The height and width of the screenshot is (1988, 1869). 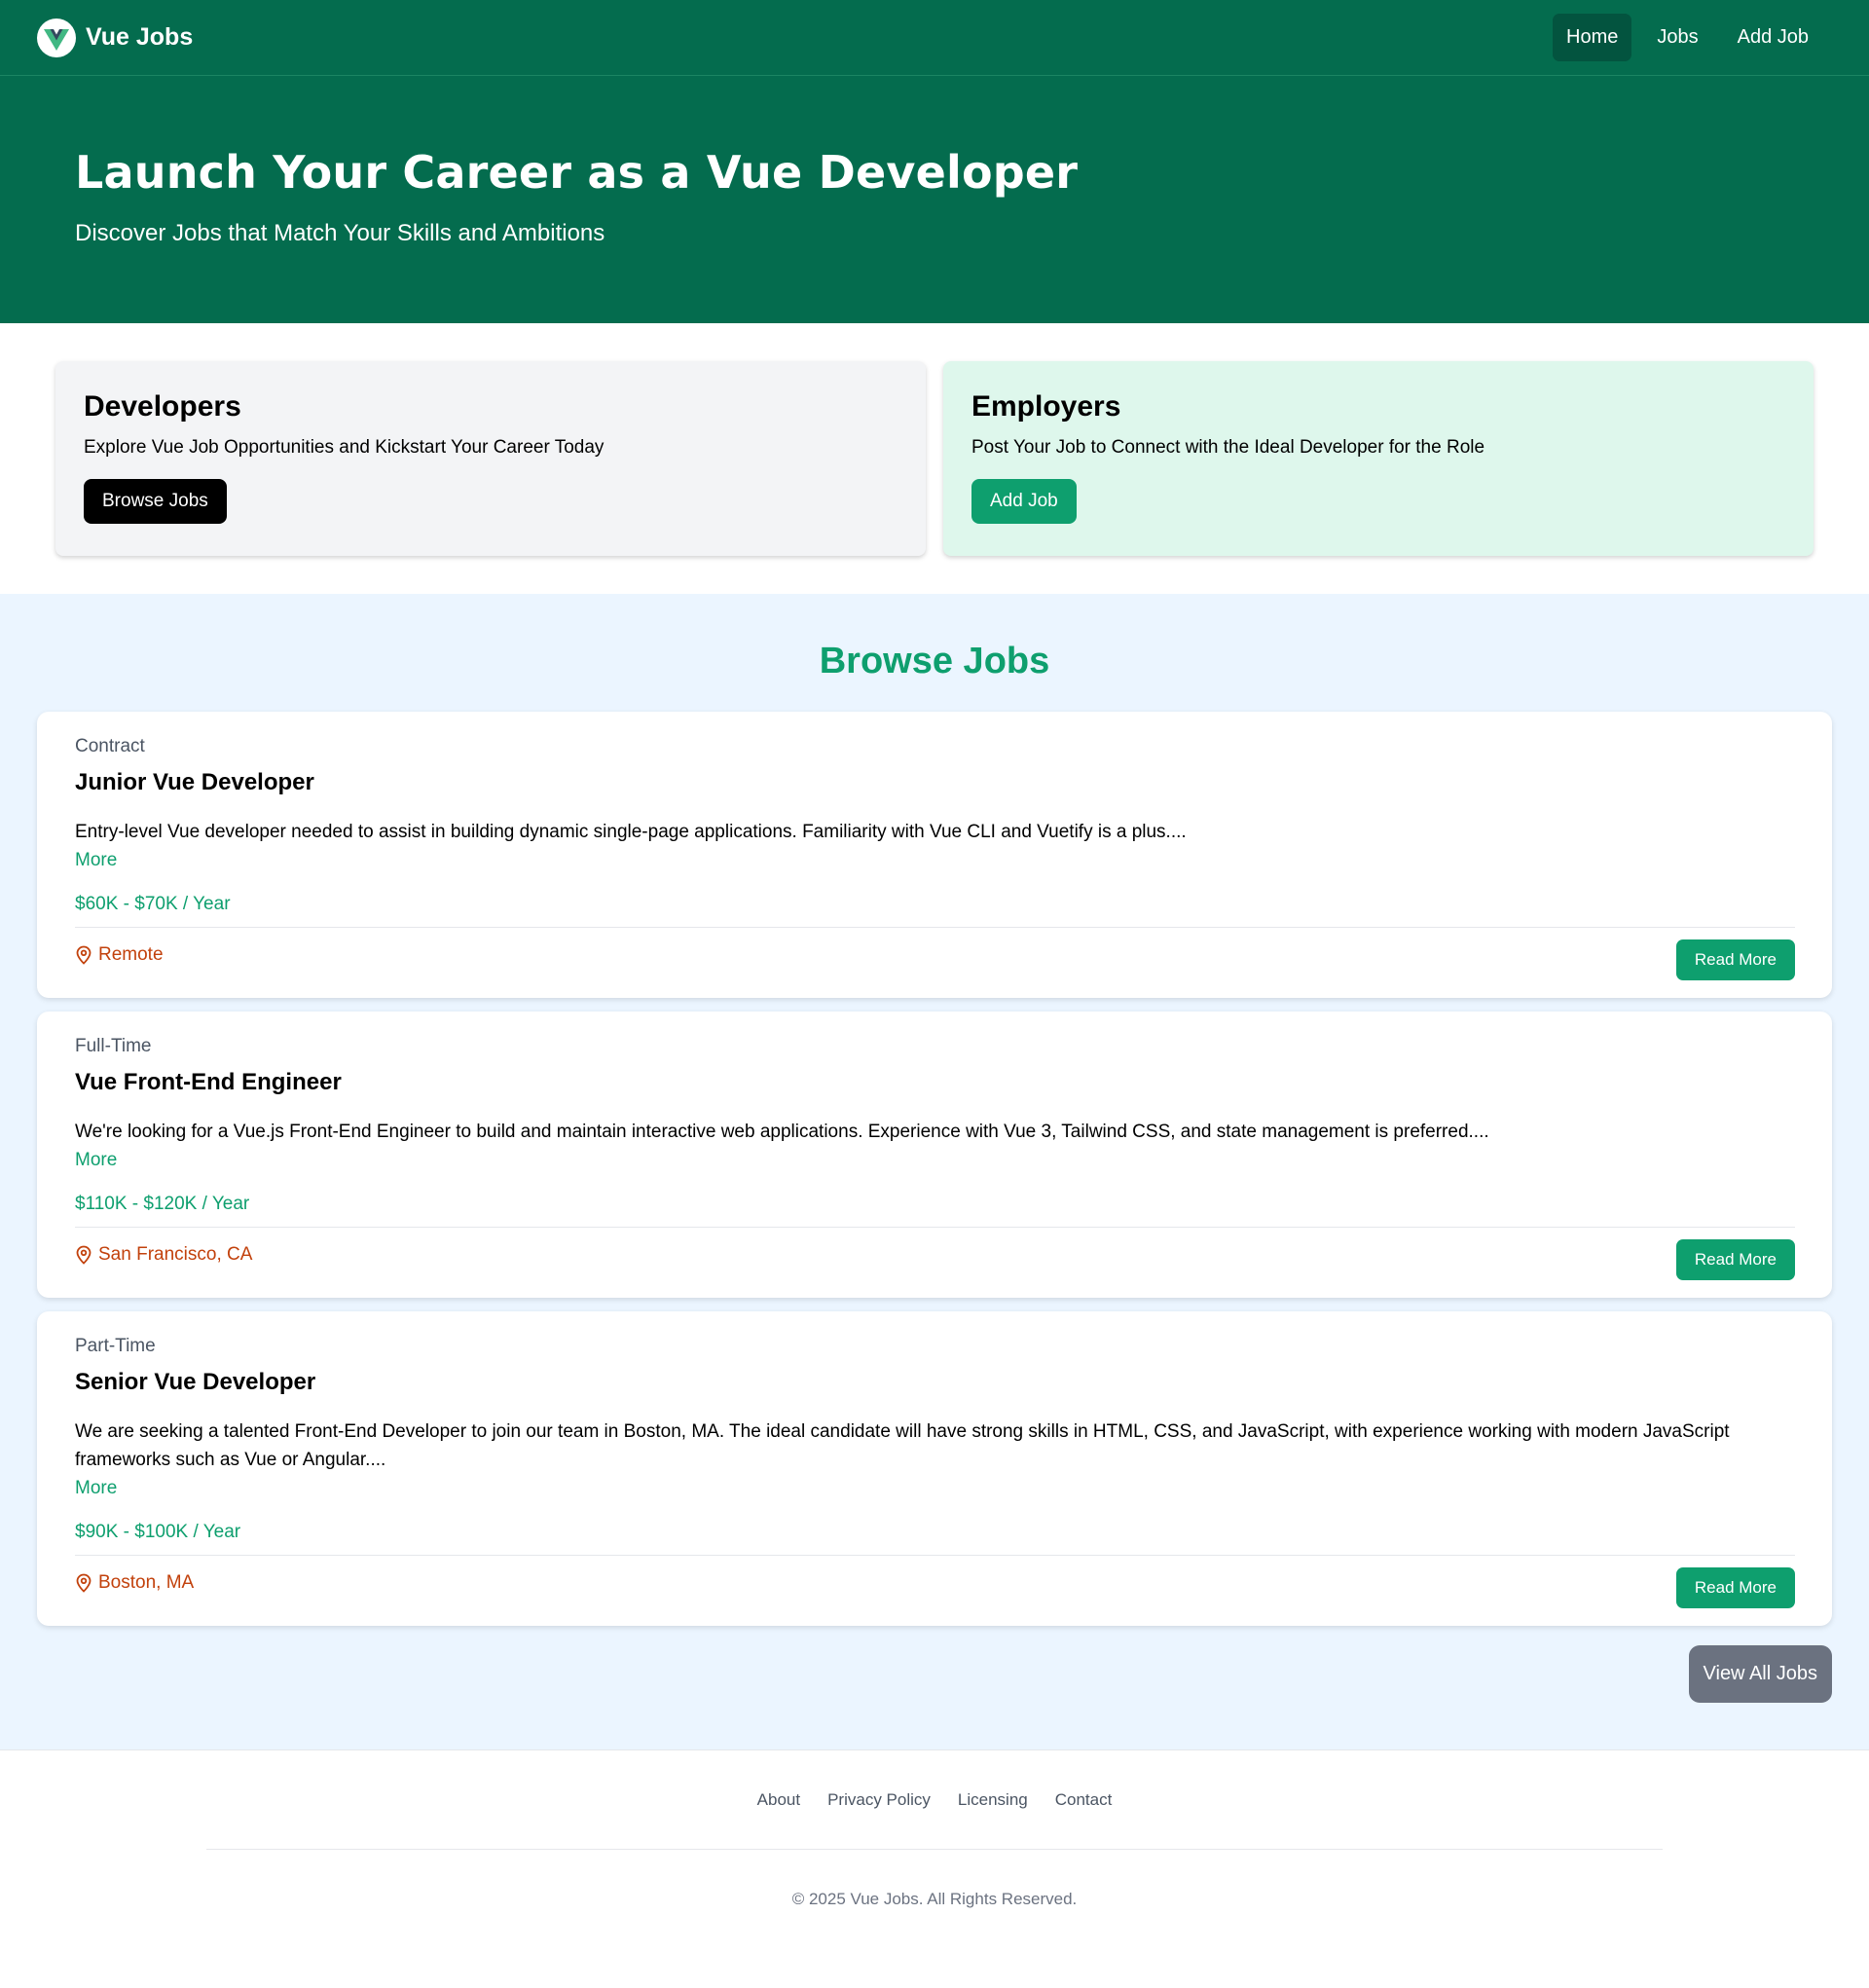 What do you see at coordinates (1084, 1800) in the screenshot?
I see `footer-link-contact: Contact` at bounding box center [1084, 1800].